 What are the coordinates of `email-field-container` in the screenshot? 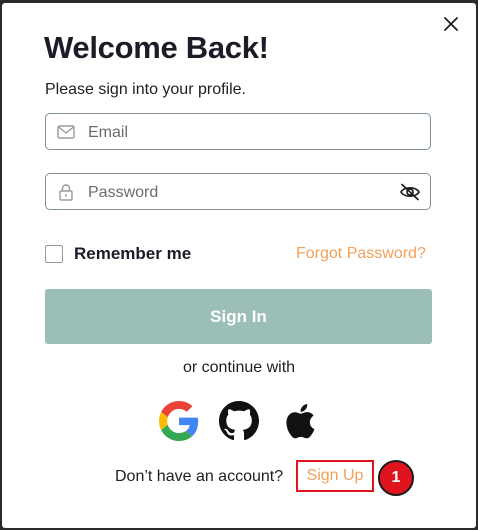 It's located at (238, 132).